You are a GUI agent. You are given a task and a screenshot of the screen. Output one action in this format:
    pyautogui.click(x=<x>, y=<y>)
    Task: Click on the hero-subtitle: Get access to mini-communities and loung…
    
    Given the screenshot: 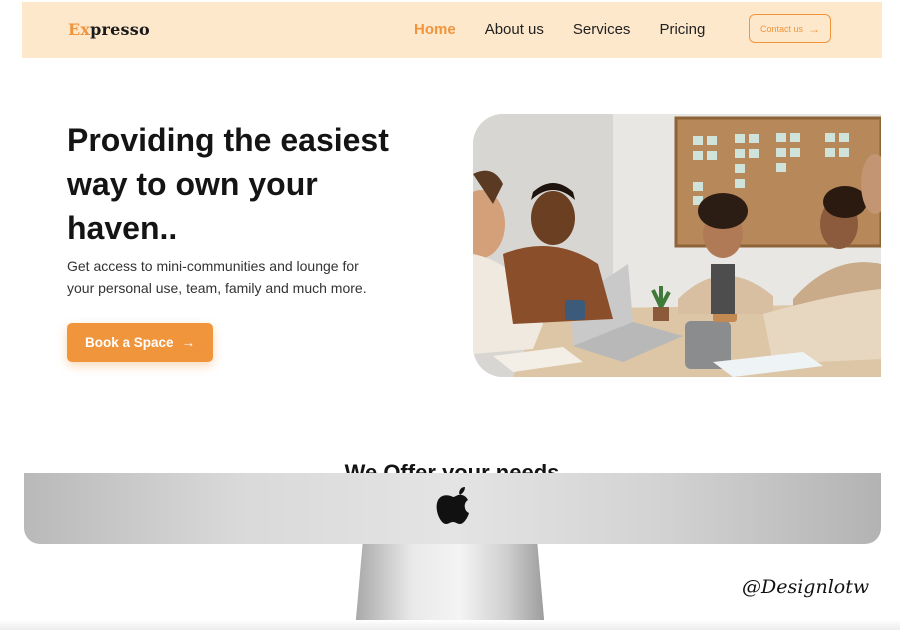 What is the action you would take?
    pyautogui.click(x=257, y=277)
    